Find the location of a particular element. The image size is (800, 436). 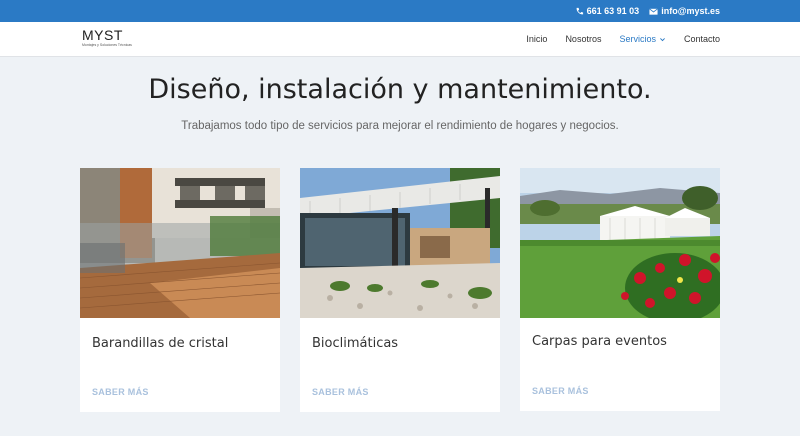

nav-item-servicios-label: Servicios is located at coordinates (637, 39).